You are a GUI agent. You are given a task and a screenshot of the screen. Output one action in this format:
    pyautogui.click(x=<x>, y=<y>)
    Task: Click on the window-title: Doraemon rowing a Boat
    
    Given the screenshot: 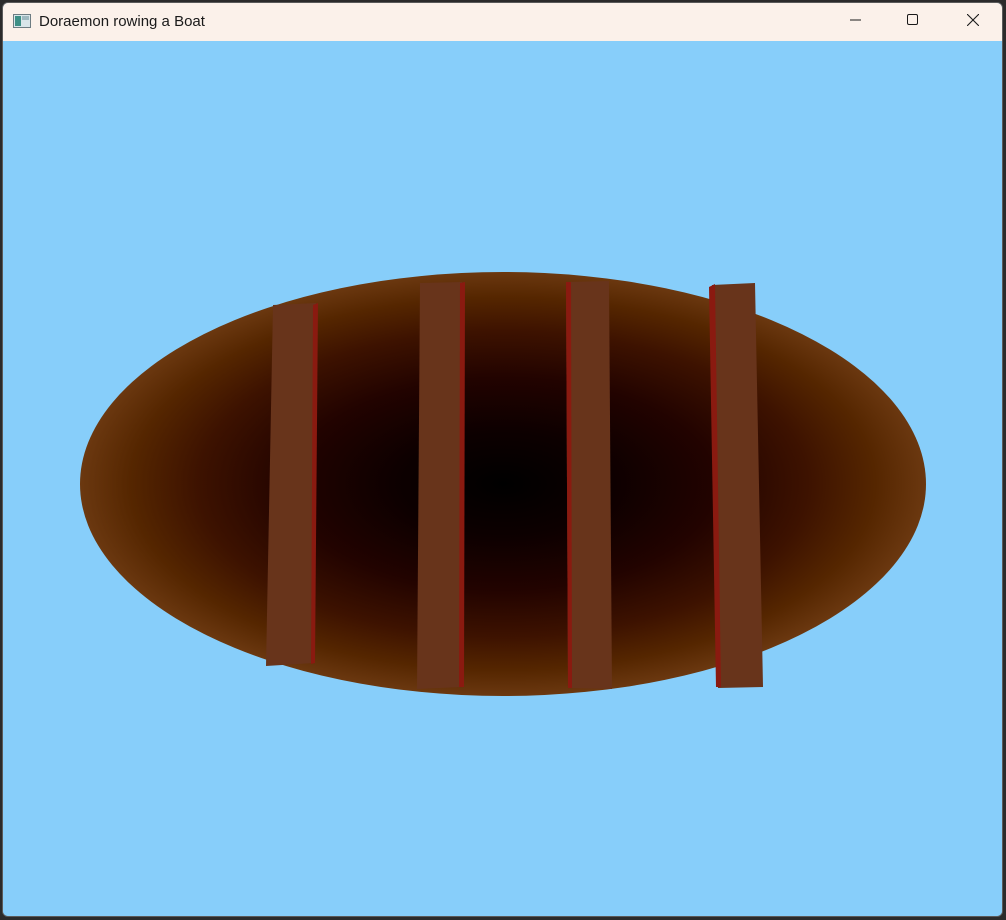 What is the action you would take?
    pyautogui.click(x=122, y=21)
    